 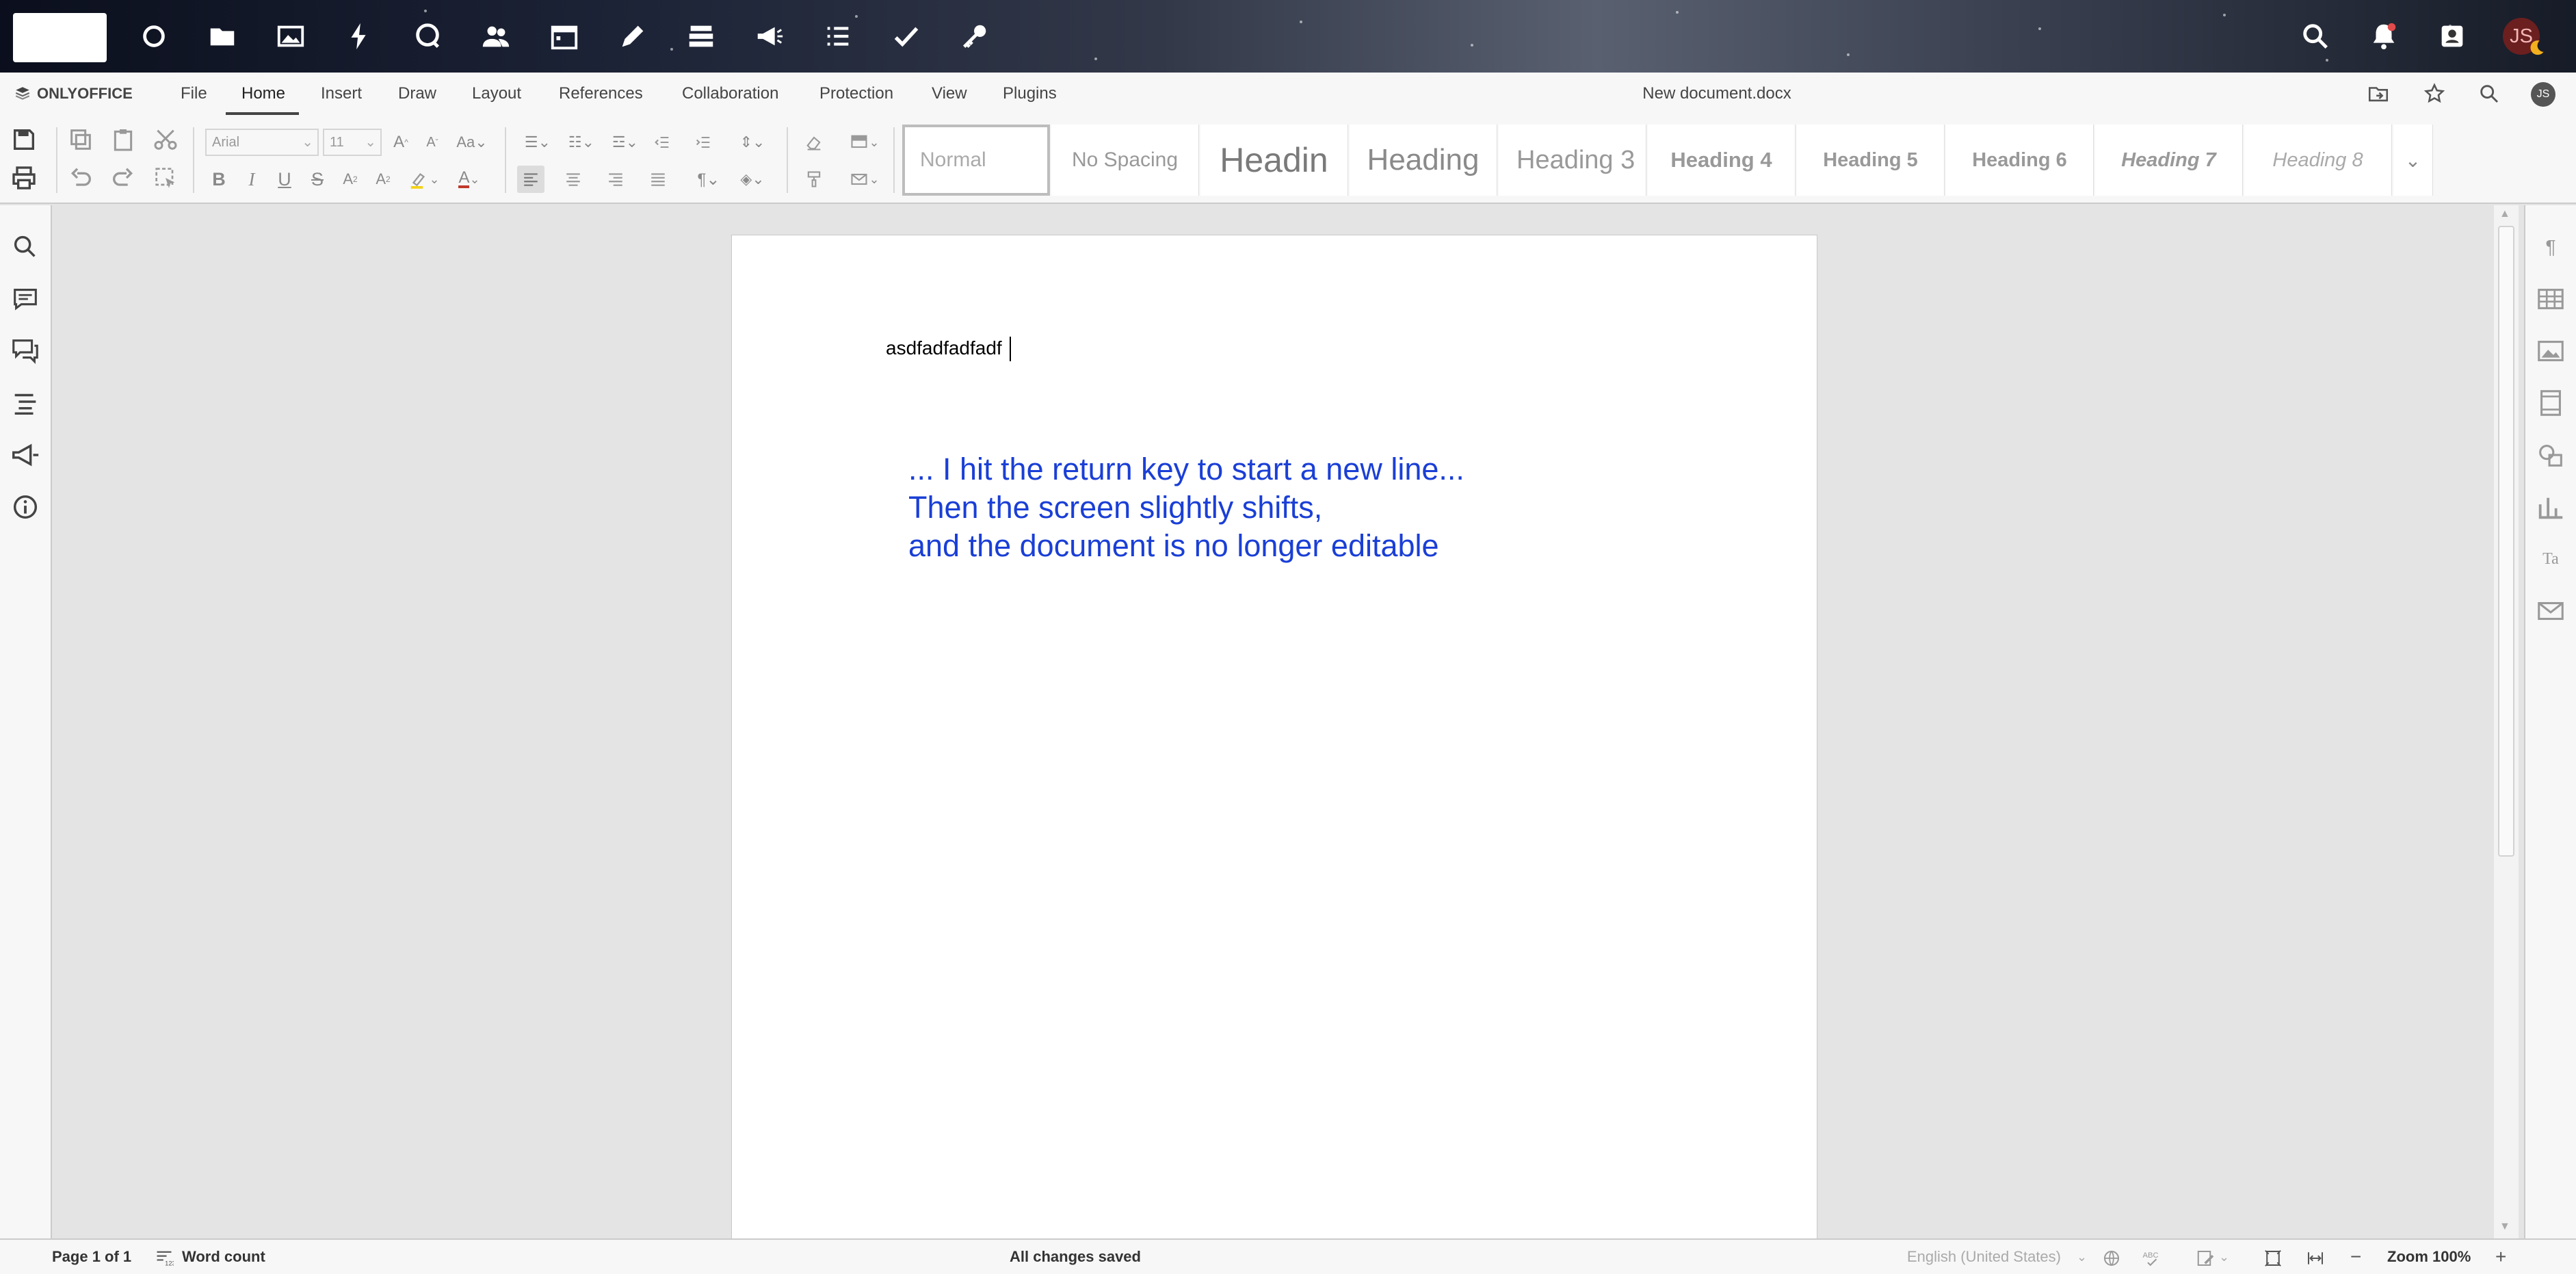 What do you see at coordinates (906, 36) in the screenshot?
I see `checkmark-icon` at bounding box center [906, 36].